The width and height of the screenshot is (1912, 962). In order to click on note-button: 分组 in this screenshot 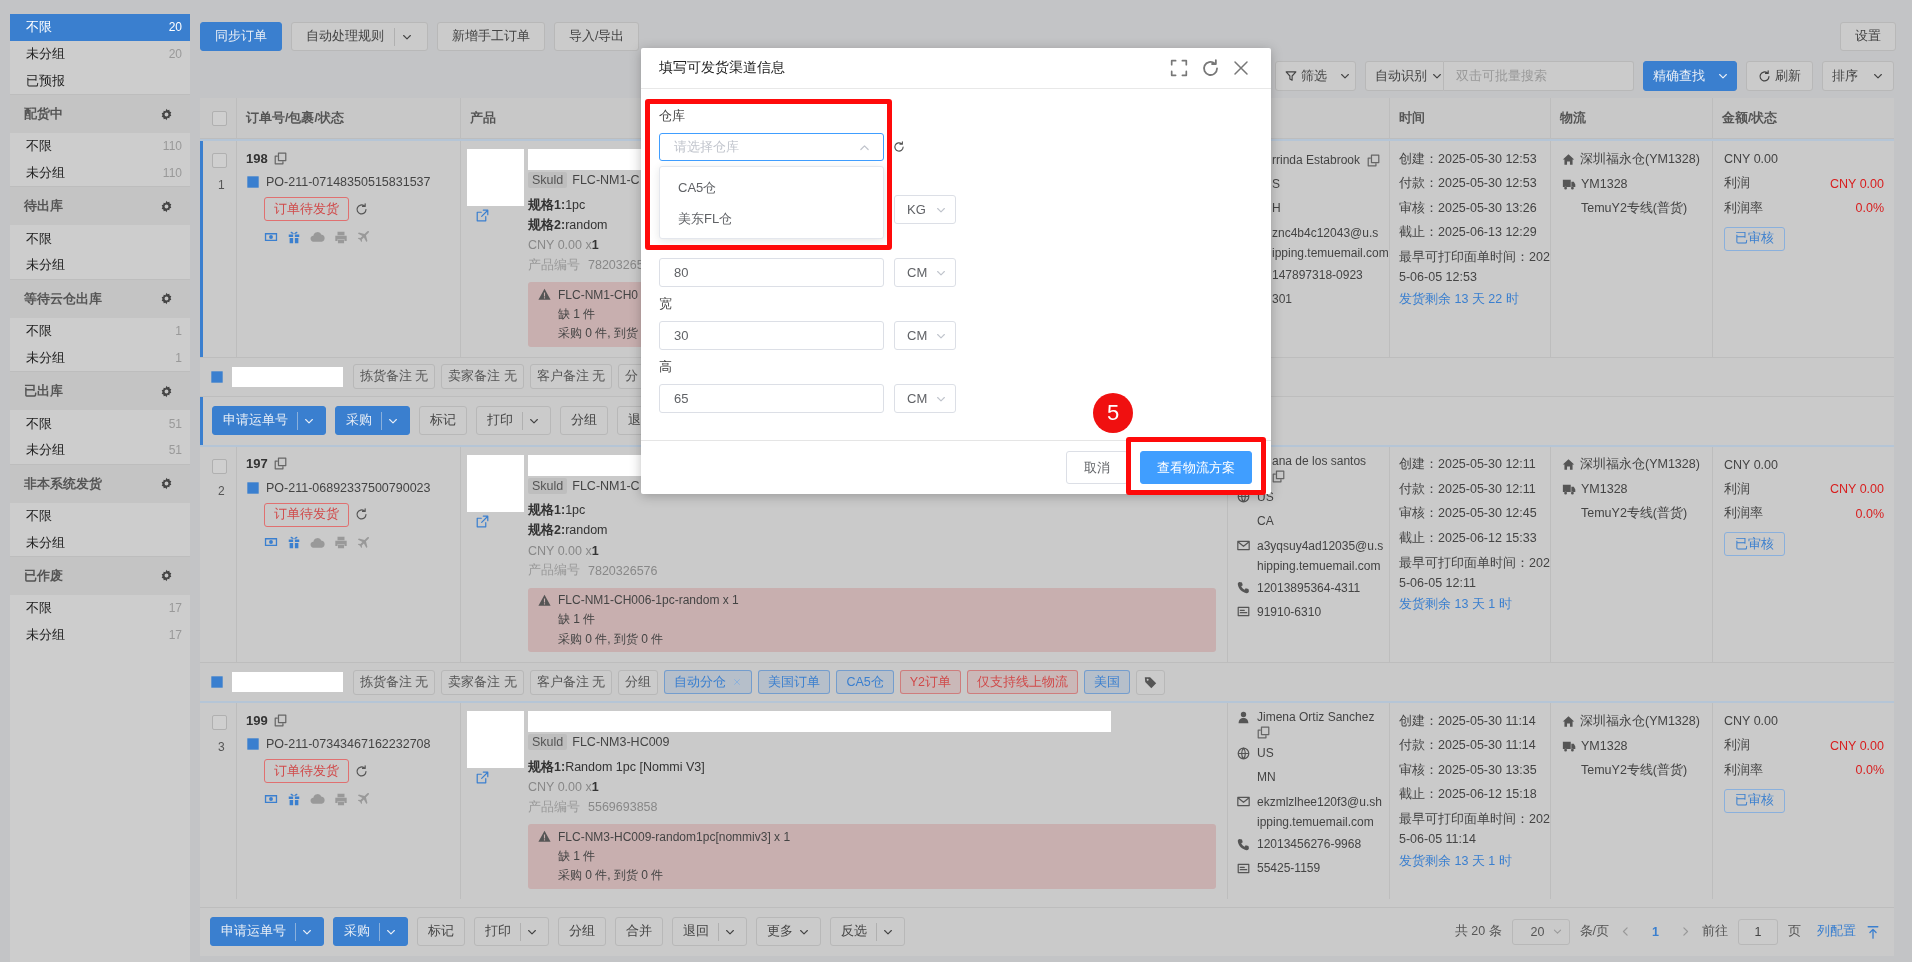, I will do `click(638, 682)`.